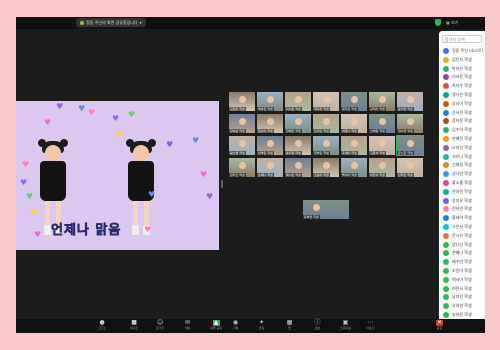 This screenshot has width=500, height=350. I want to click on participant-list-item: 홍세아 학생, so click(464, 218).